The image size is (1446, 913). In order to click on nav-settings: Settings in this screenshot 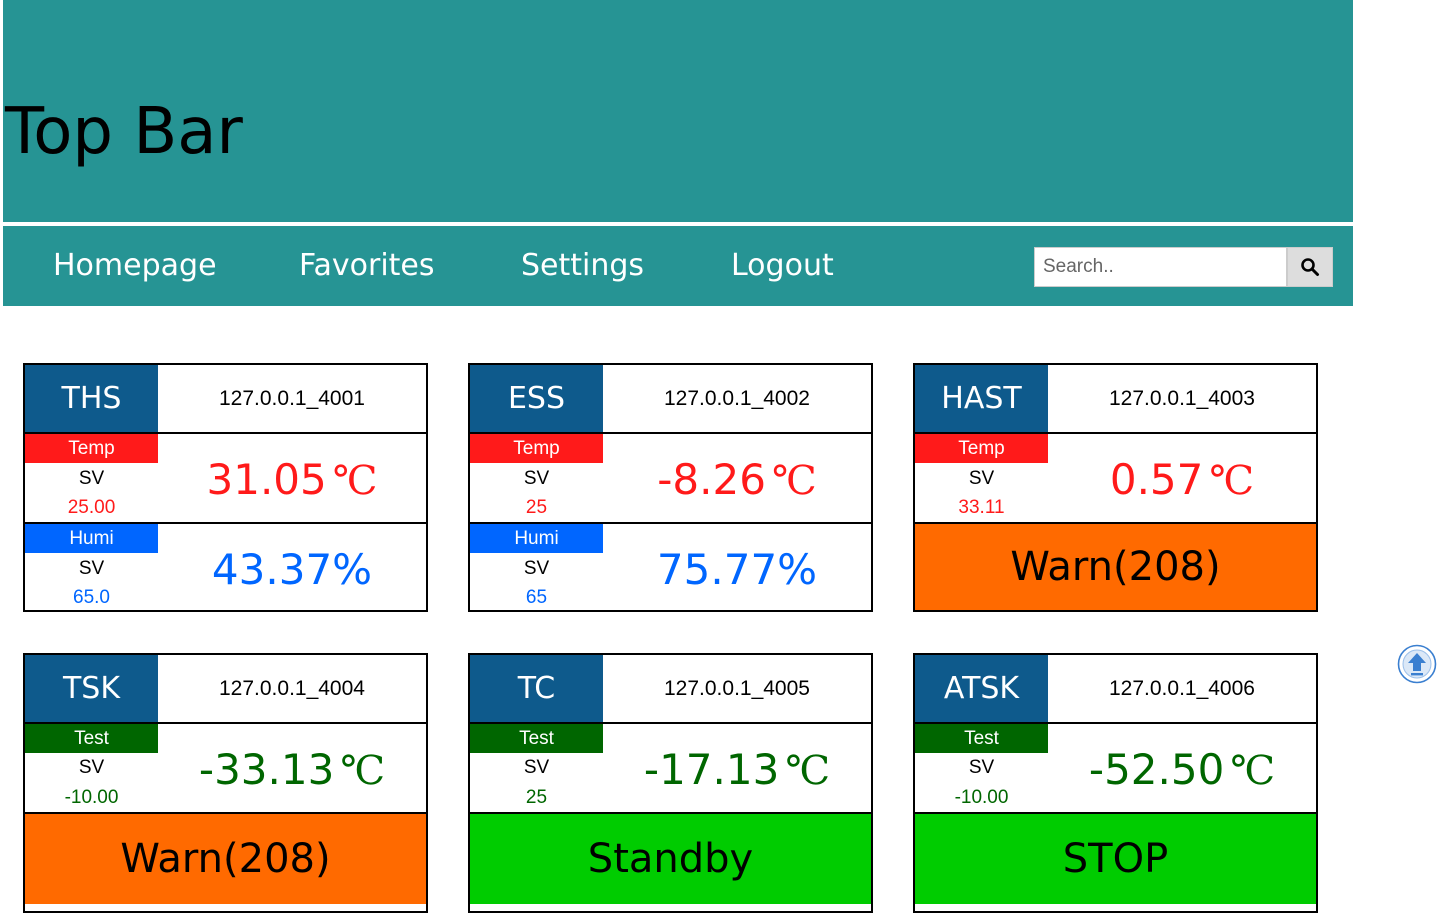, I will do `click(582, 266)`.